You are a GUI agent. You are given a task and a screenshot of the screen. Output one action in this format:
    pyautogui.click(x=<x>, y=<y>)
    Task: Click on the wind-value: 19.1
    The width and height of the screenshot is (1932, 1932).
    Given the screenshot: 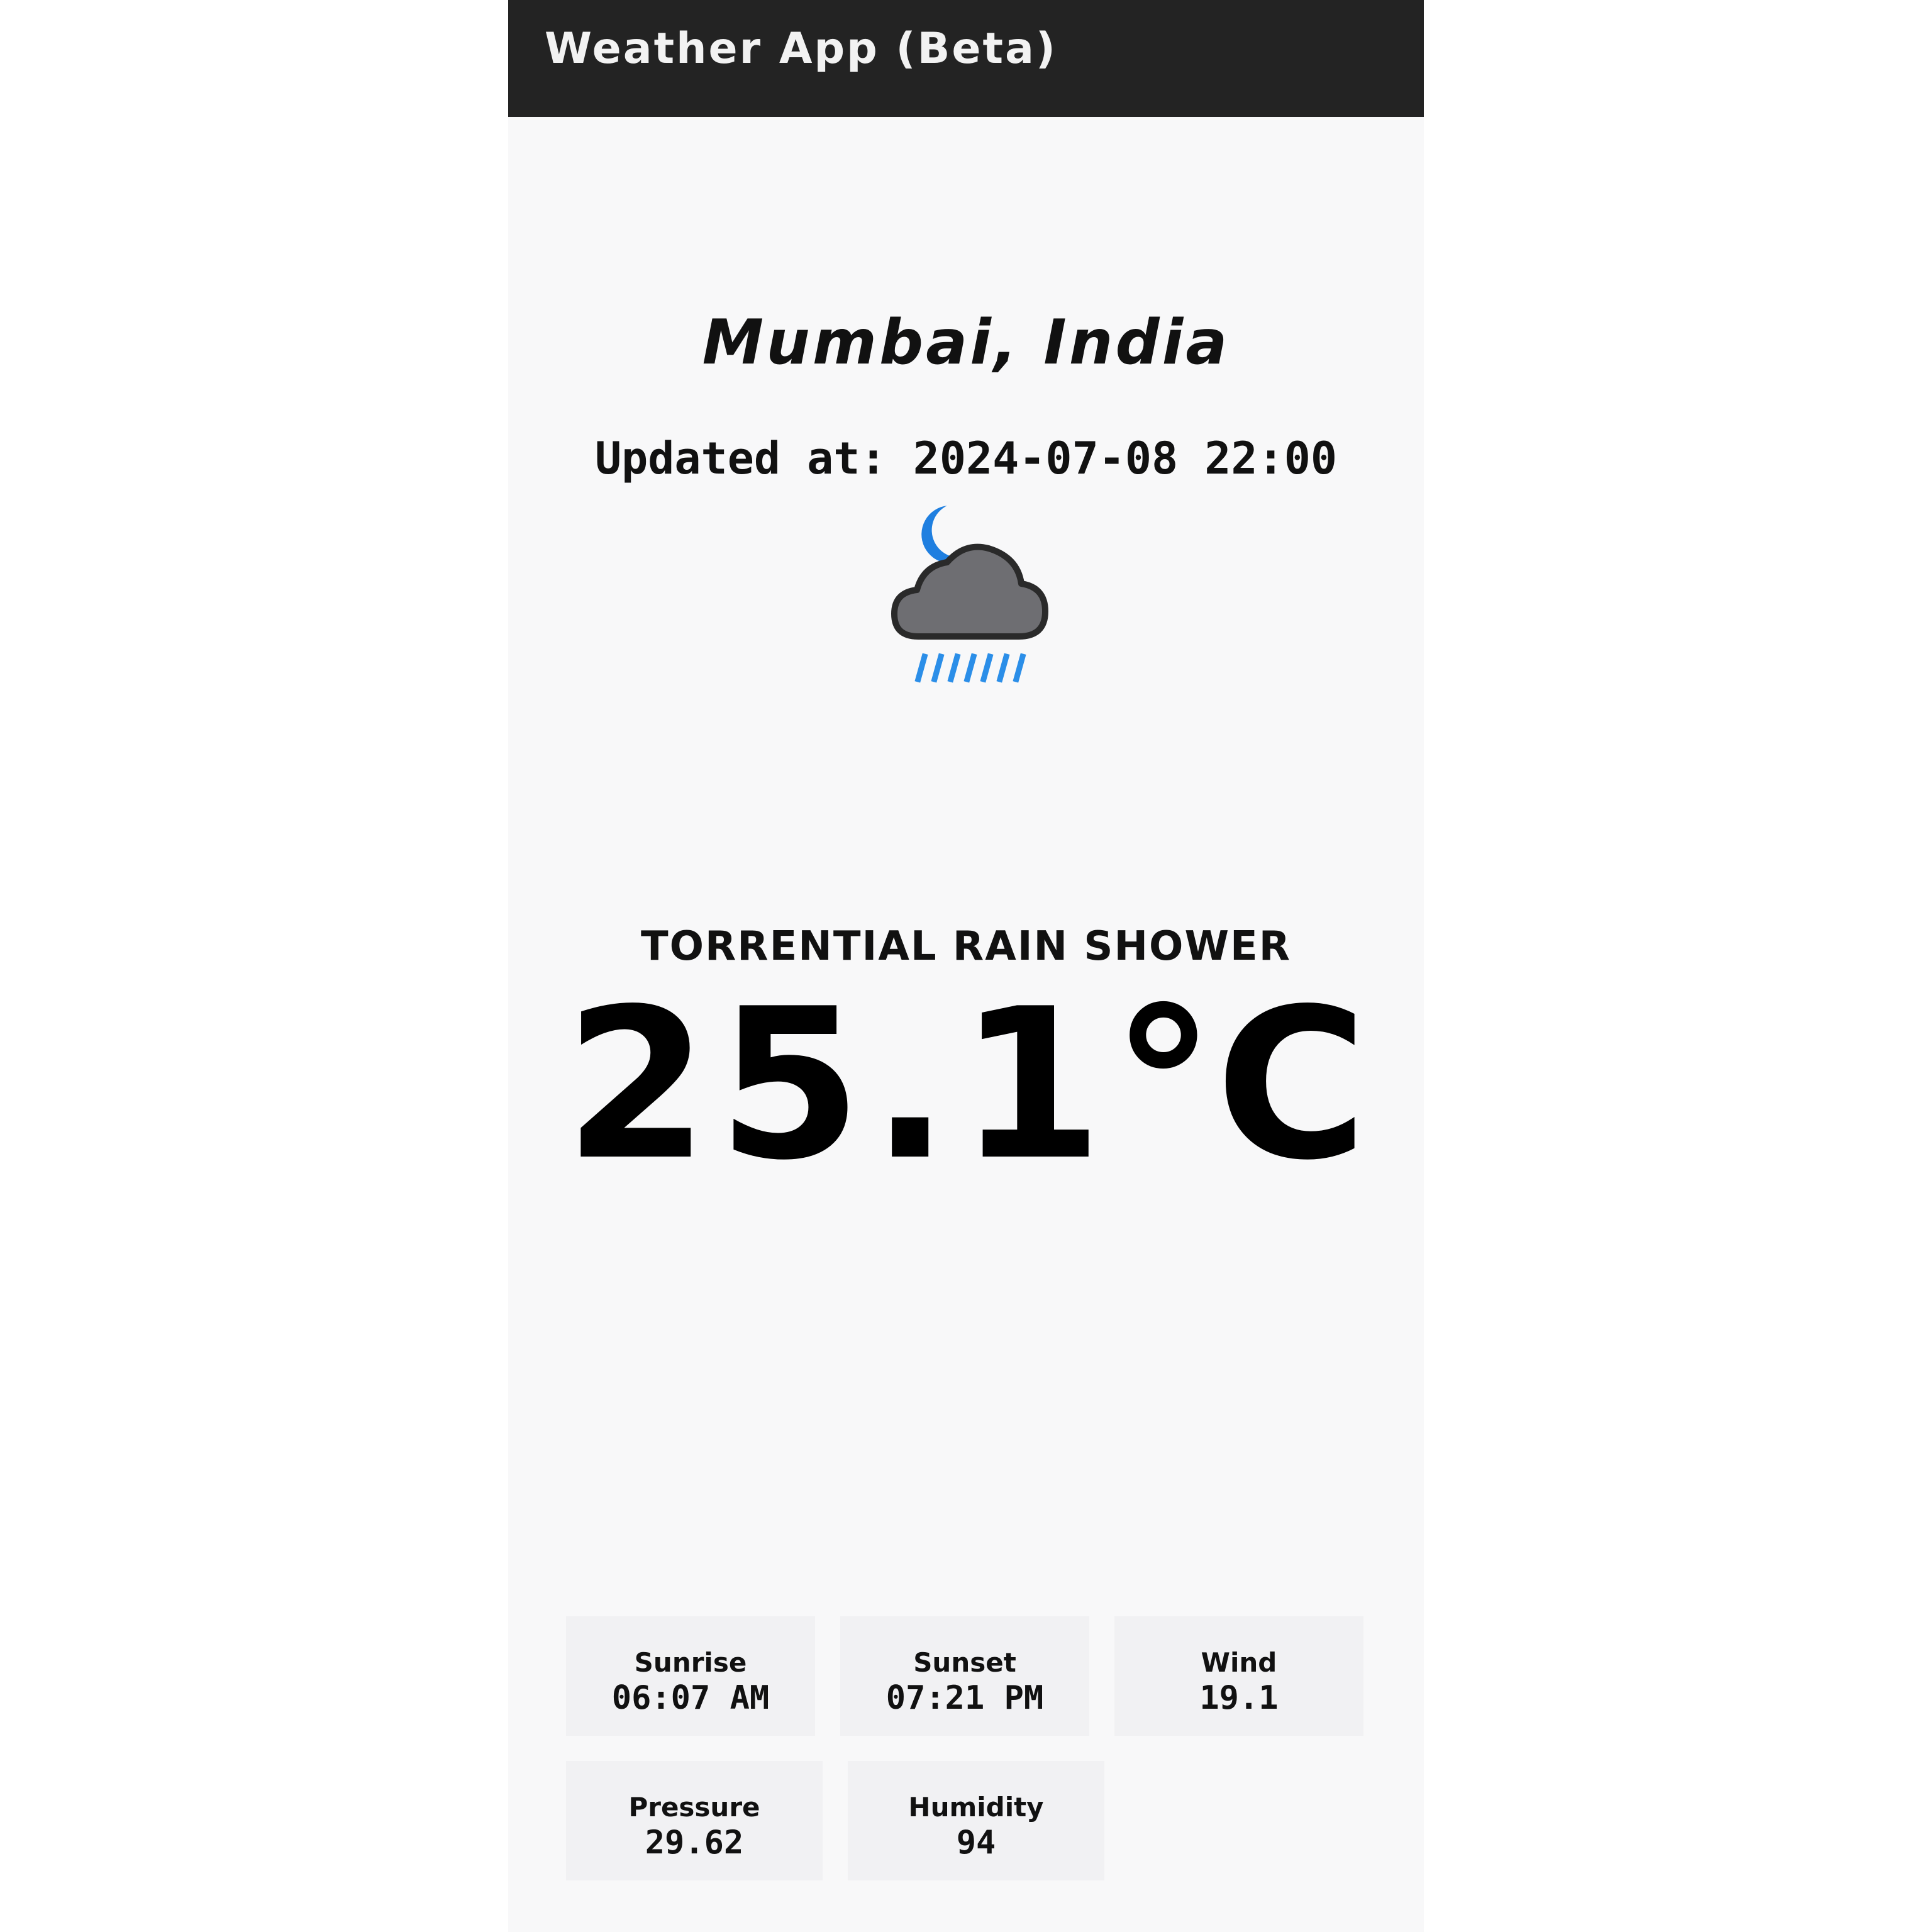 What is the action you would take?
    pyautogui.click(x=1239, y=1698)
    